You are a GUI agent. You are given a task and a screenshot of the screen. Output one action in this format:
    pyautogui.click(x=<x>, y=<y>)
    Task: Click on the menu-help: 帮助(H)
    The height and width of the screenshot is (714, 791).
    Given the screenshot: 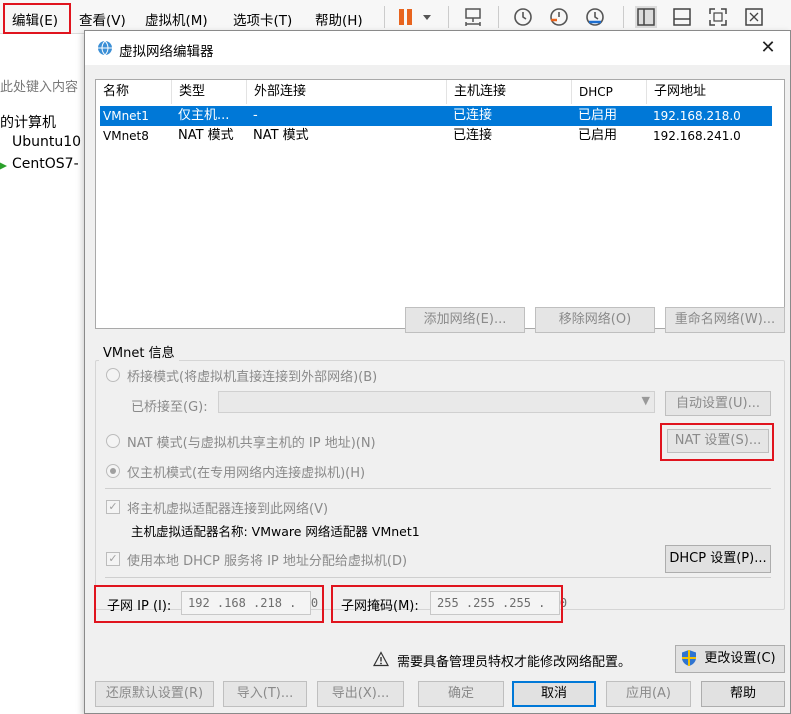 What is the action you would take?
    pyautogui.click(x=339, y=19)
    